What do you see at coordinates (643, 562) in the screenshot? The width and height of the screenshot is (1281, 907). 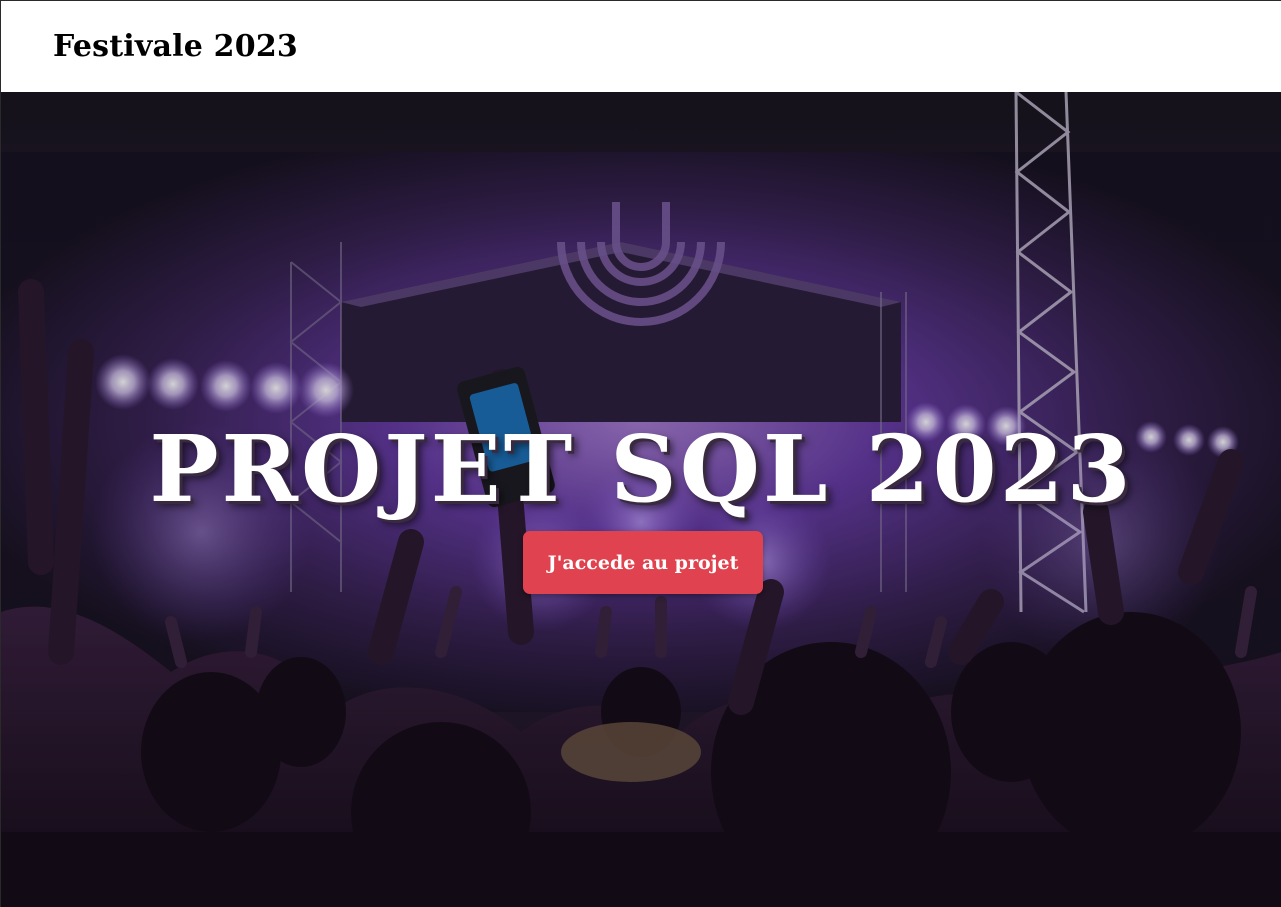 I see `access-project-button: J'accede au projet` at bounding box center [643, 562].